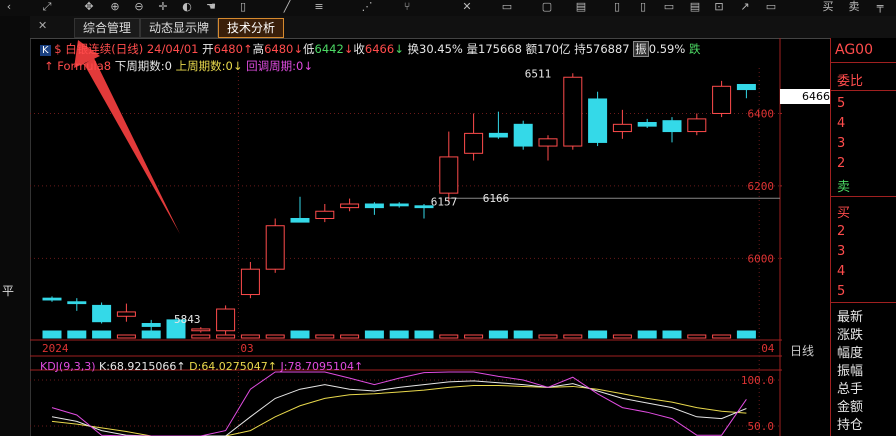  What do you see at coordinates (45, 50) in the screenshot?
I see `kline-badge: K` at bounding box center [45, 50].